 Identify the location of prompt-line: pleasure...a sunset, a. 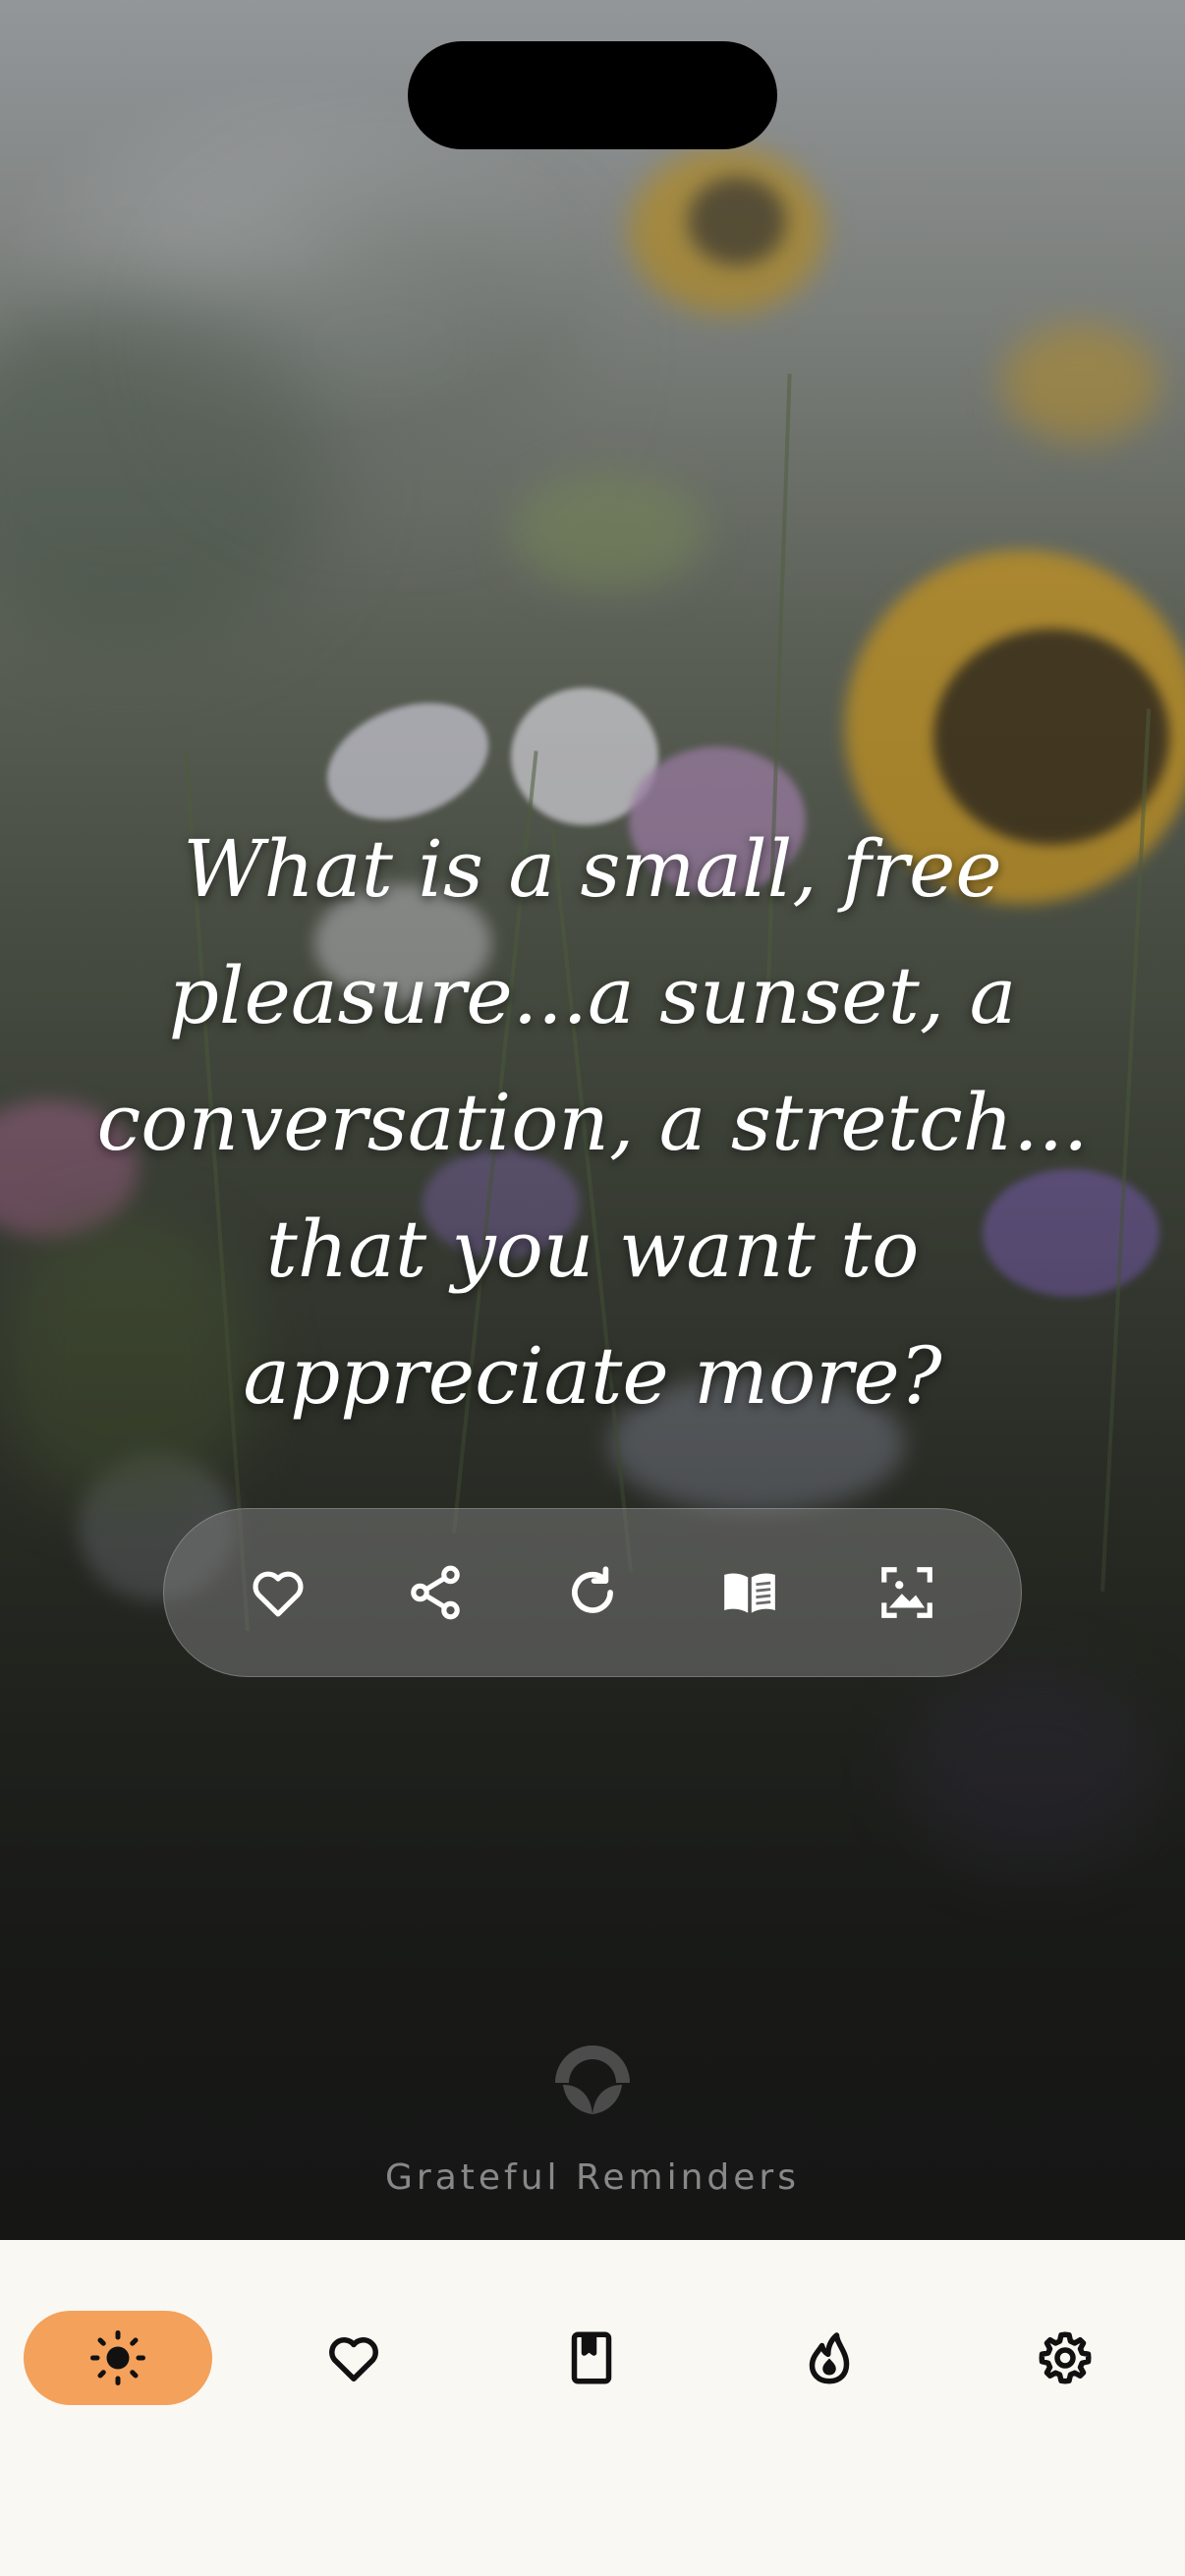
(592, 995).